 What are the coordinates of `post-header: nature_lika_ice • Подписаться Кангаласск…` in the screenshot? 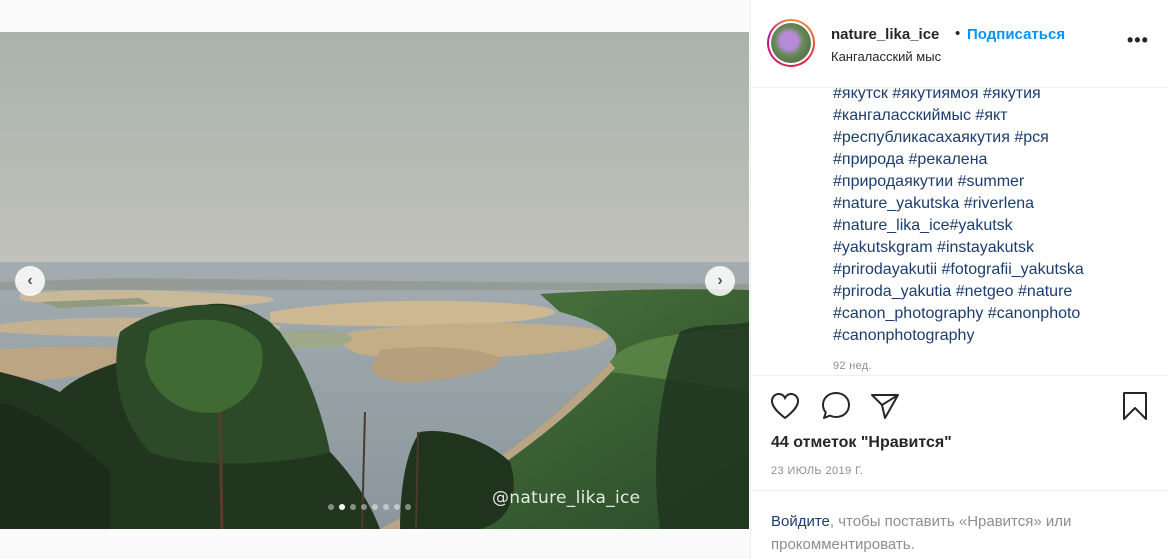 It's located at (960, 44).